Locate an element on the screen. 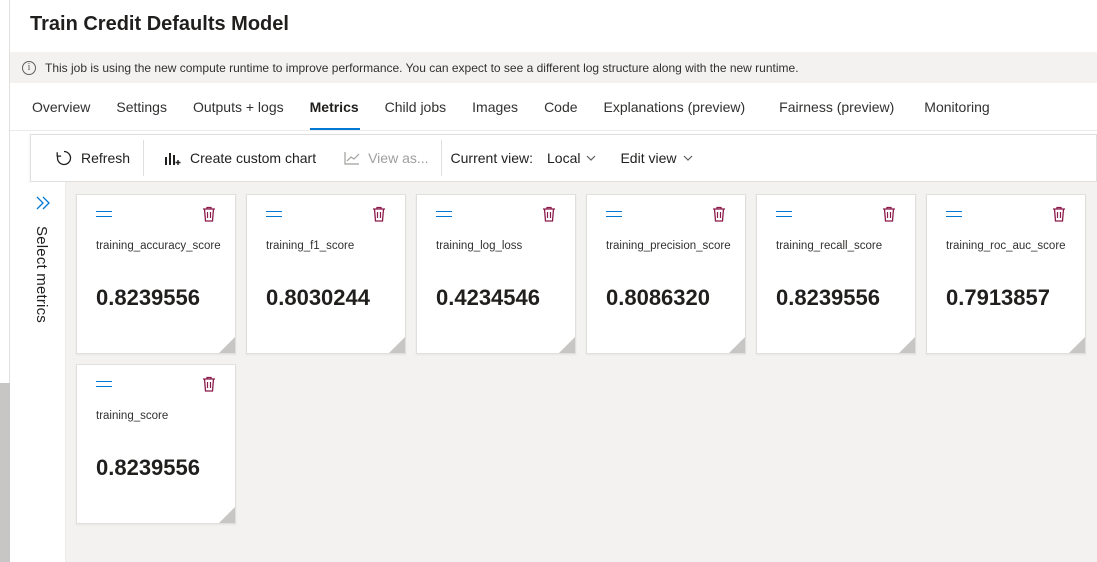 This screenshot has height=562, width=1097. metric-name: training_score is located at coordinates (132, 416).